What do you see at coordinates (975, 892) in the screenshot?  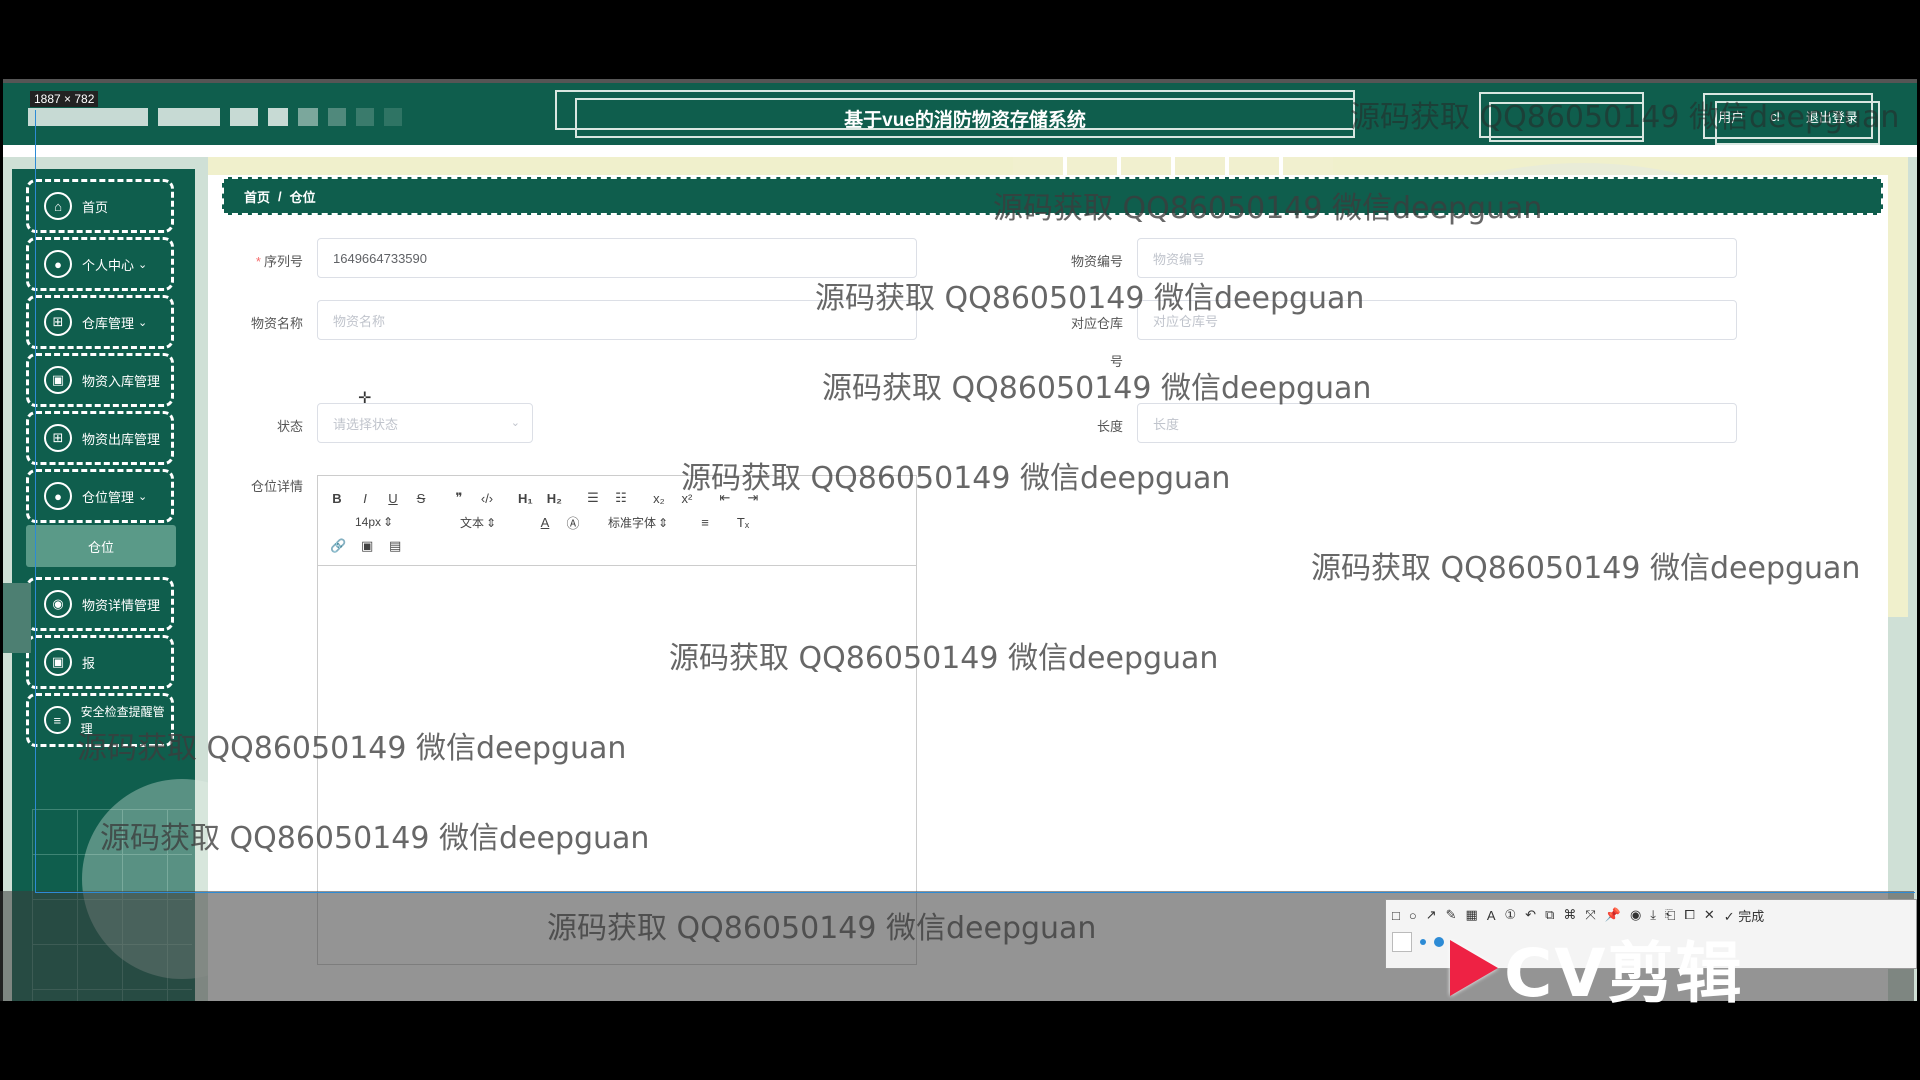 I see `capture-guide-horizontal` at bounding box center [975, 892].